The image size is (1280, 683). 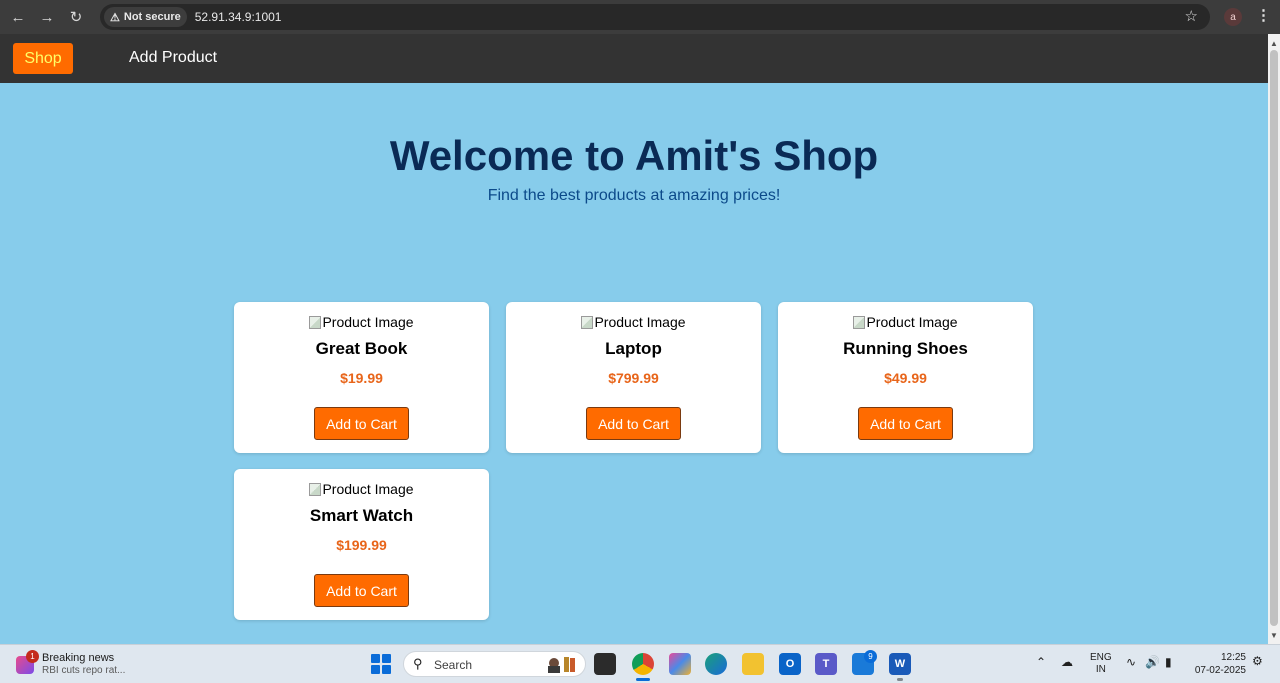 I want to click on store-badge: 9, so click(x=870, y=656).